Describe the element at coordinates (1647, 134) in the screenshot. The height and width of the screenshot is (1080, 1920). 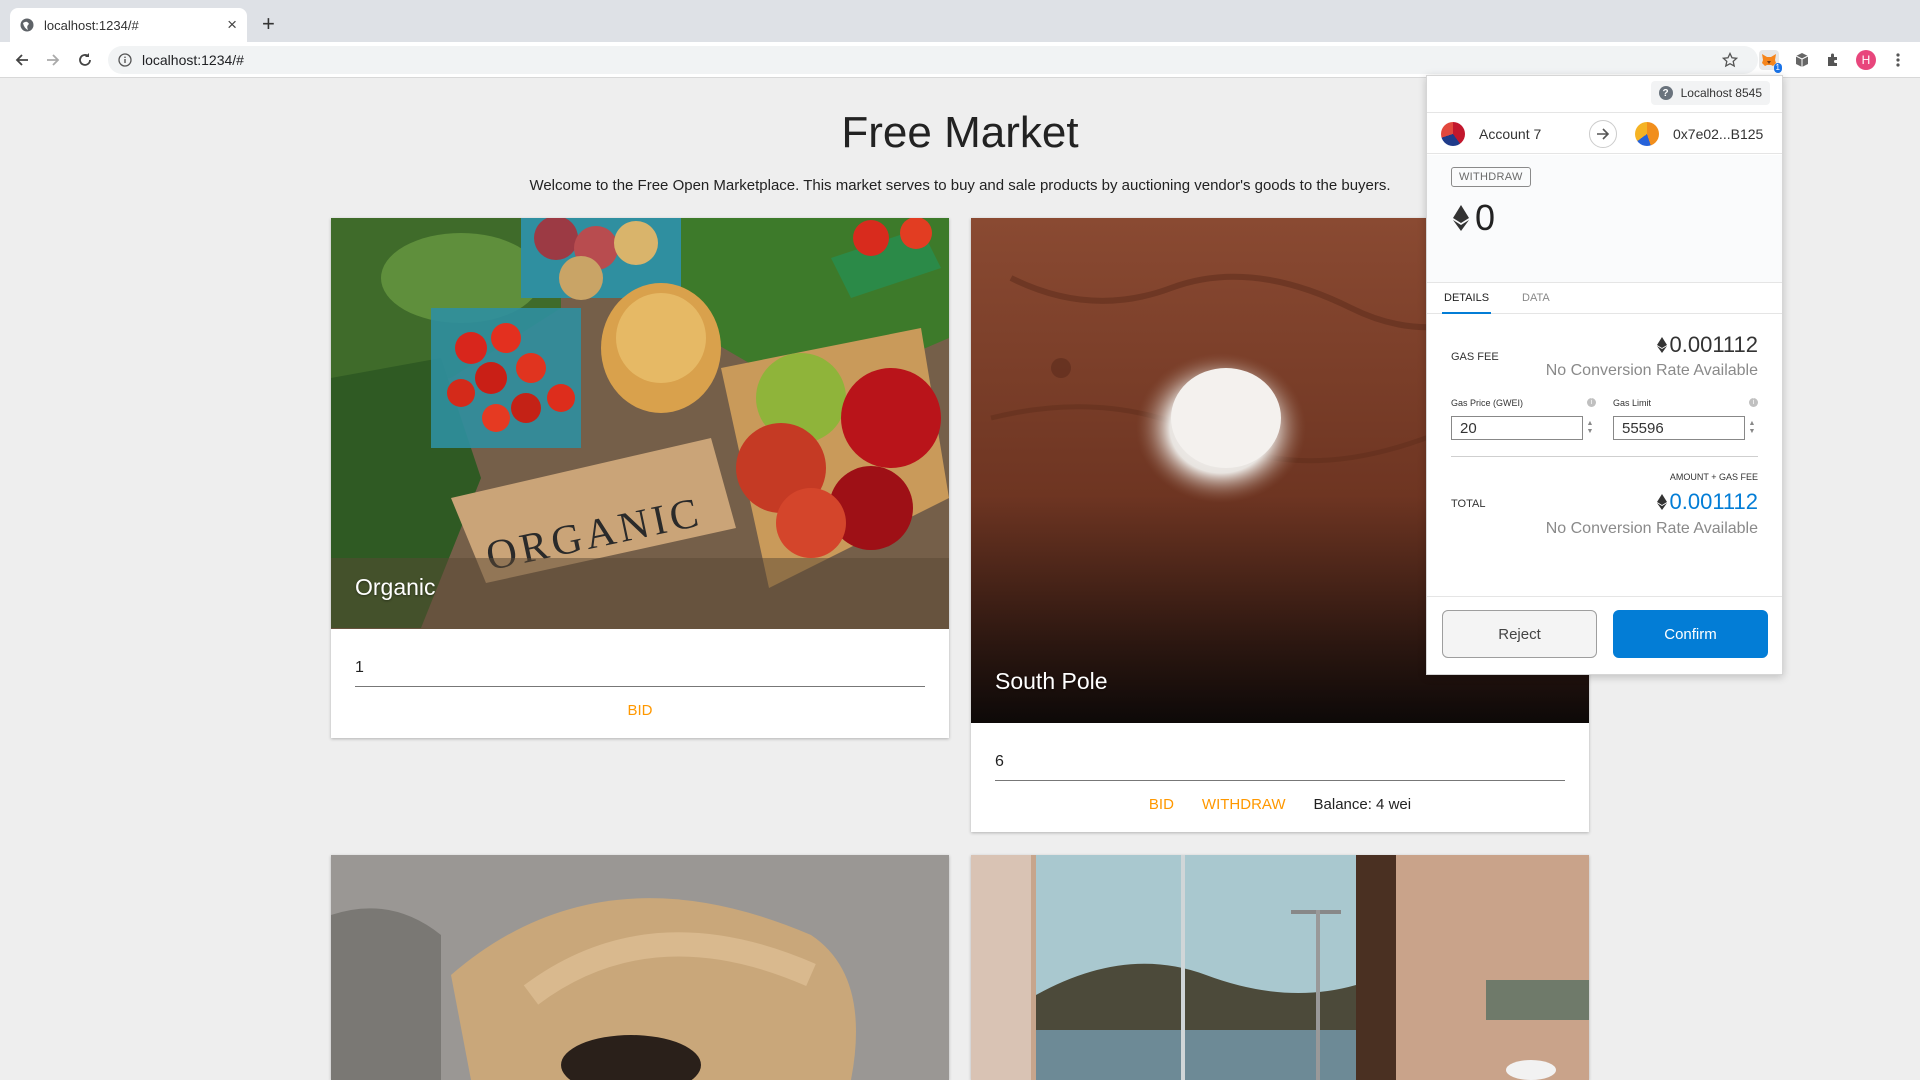
I see `recipient-identicon` at that location.